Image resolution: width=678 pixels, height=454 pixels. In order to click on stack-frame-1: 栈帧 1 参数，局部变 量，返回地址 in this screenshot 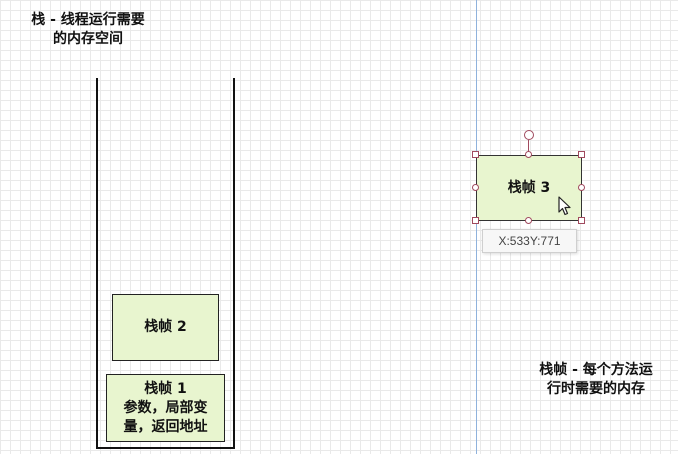, I will do `click(165, 408)`.